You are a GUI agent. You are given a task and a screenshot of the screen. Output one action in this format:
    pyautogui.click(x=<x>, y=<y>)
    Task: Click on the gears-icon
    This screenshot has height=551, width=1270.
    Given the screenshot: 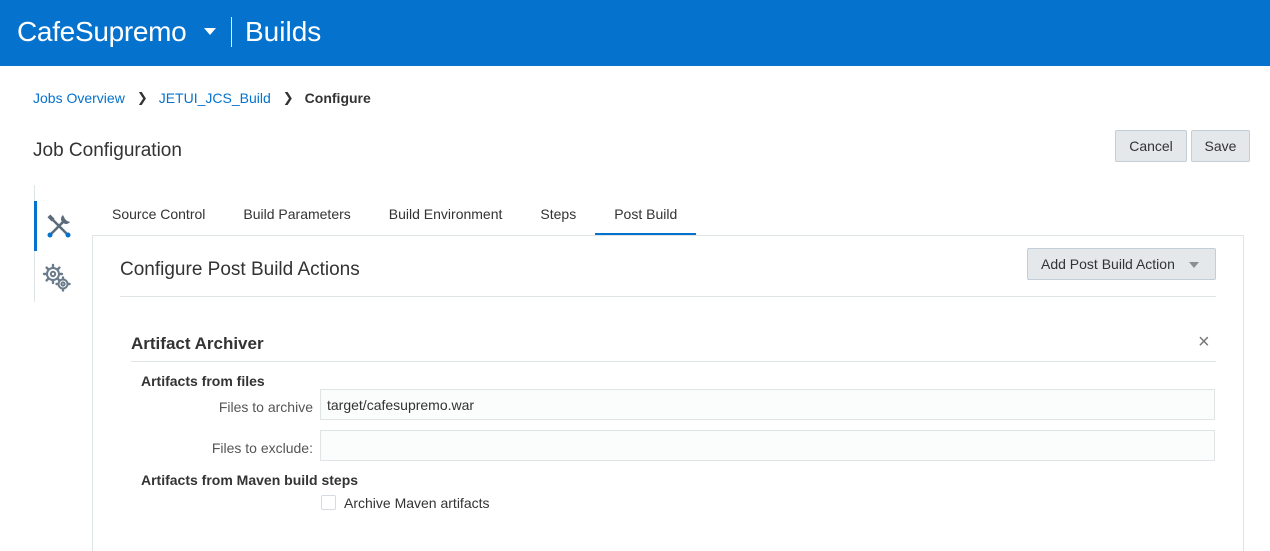 What is the action you would take?
    pyautogui.click(x=56, y=277)
    